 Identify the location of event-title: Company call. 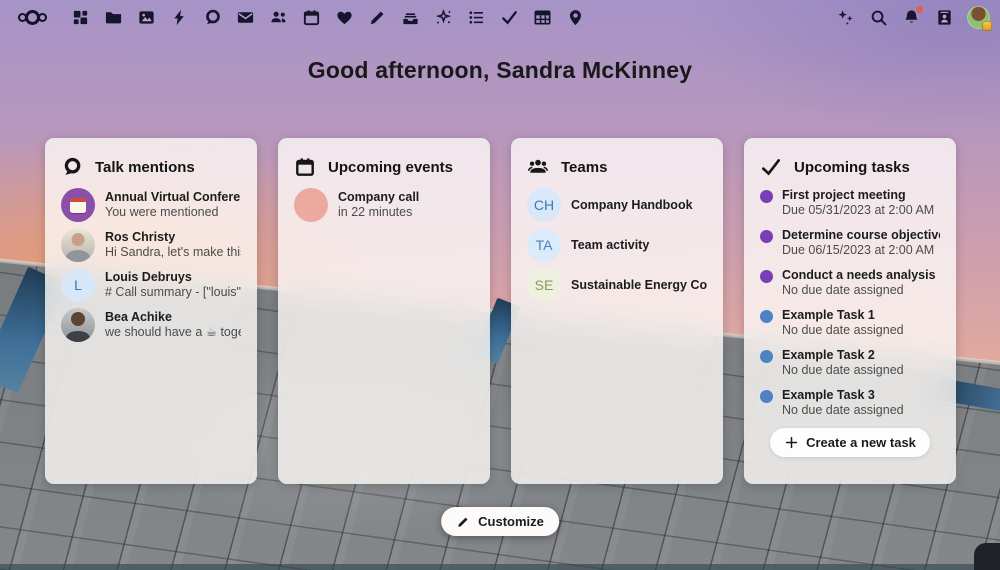
(379, 197).